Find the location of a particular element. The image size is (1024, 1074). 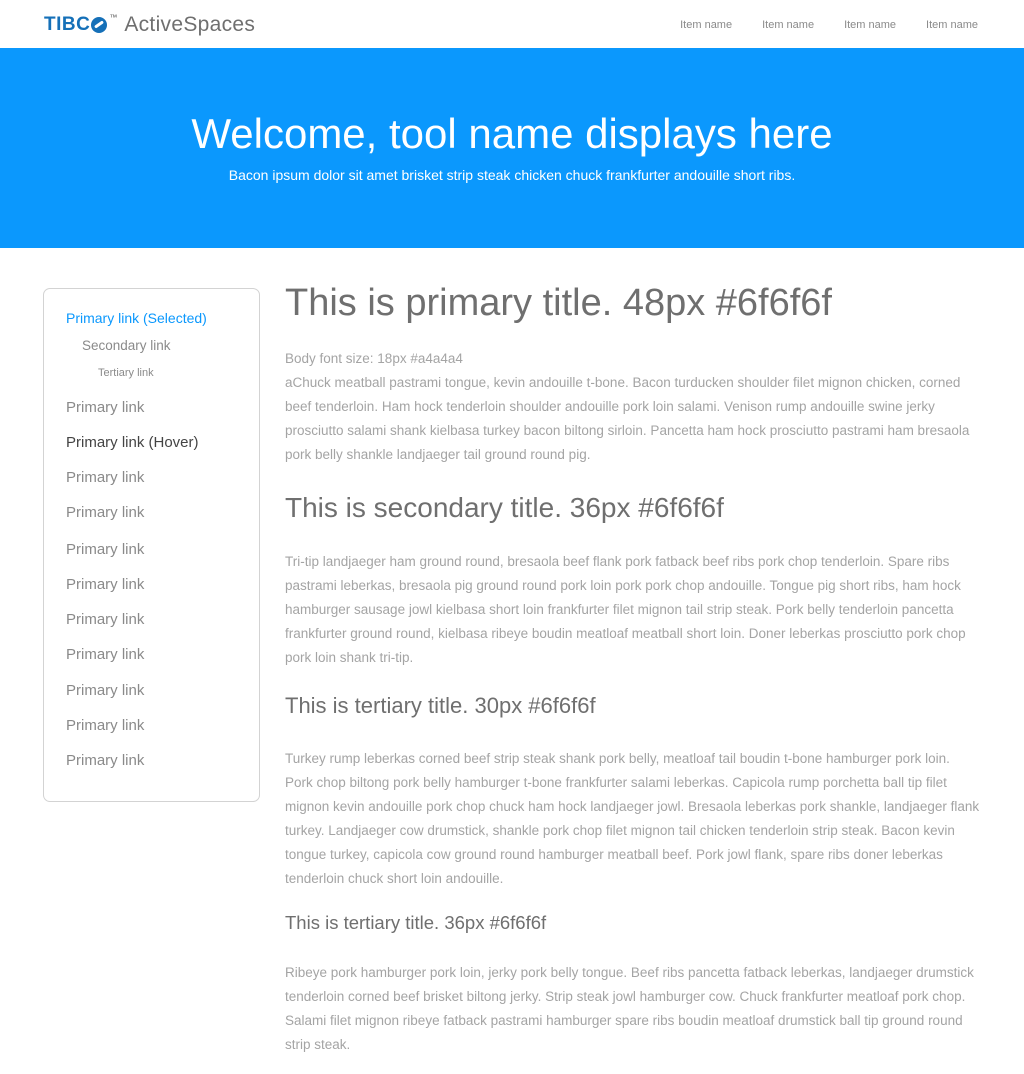

top-nav-item-1: Item name is located at coordinates (706, 25).